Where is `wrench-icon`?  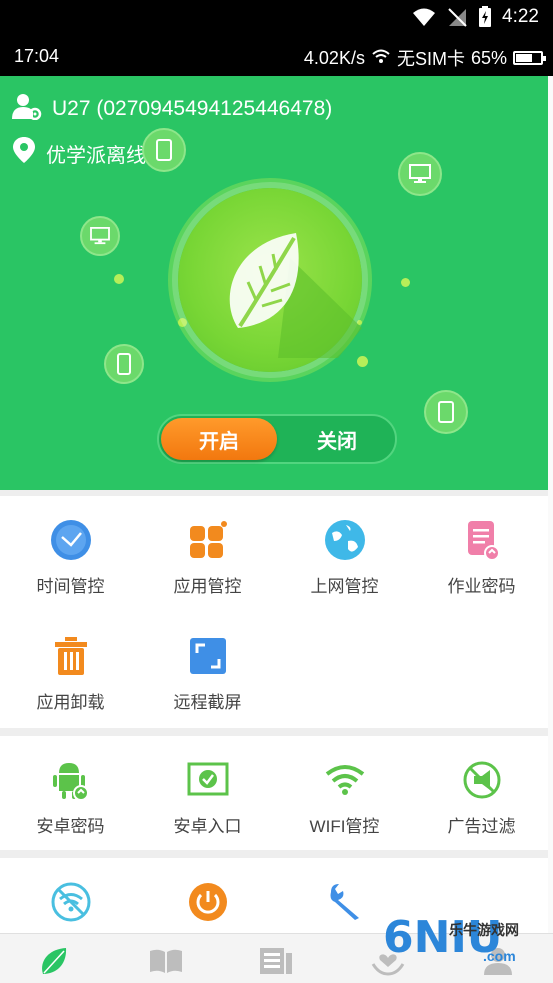
wrench-icon is located at coordinates (345, 902).